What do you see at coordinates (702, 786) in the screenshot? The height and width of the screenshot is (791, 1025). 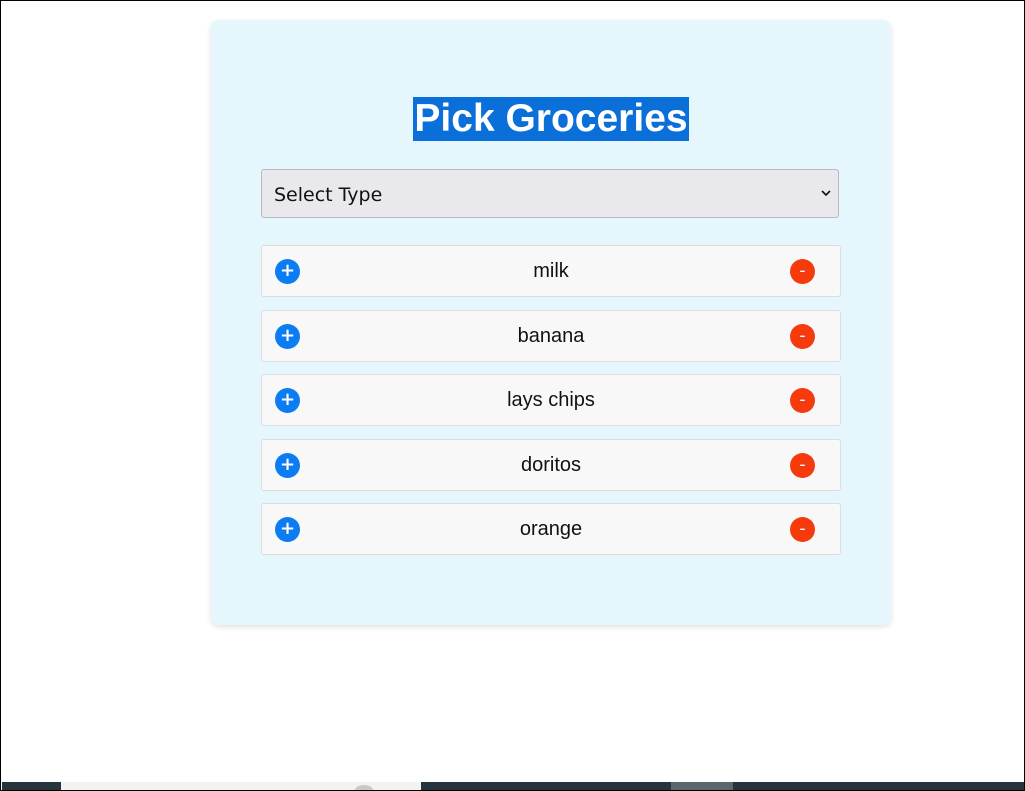 I see `taskbar-active-app` at bounding box center [702, 786].